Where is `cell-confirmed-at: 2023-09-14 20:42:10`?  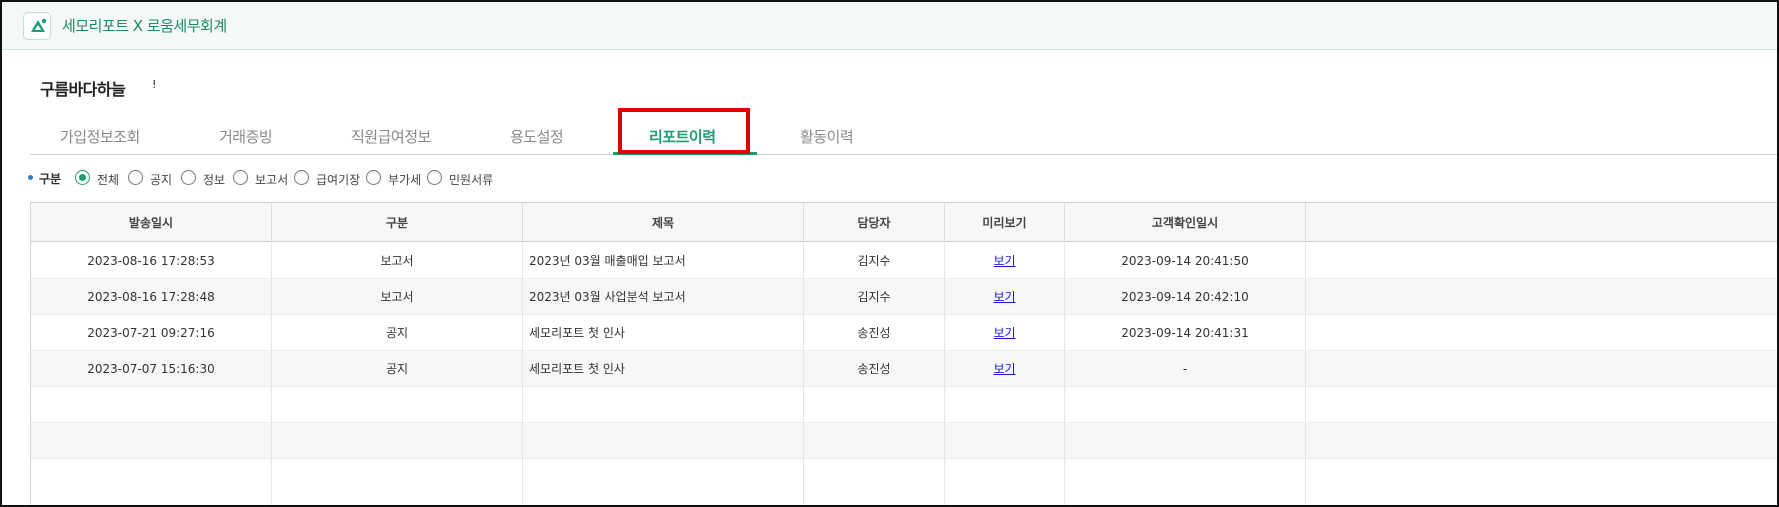
cell-confirmed-at: 2023-09-14 20:42:10 is located at coordinates (1185, 296).